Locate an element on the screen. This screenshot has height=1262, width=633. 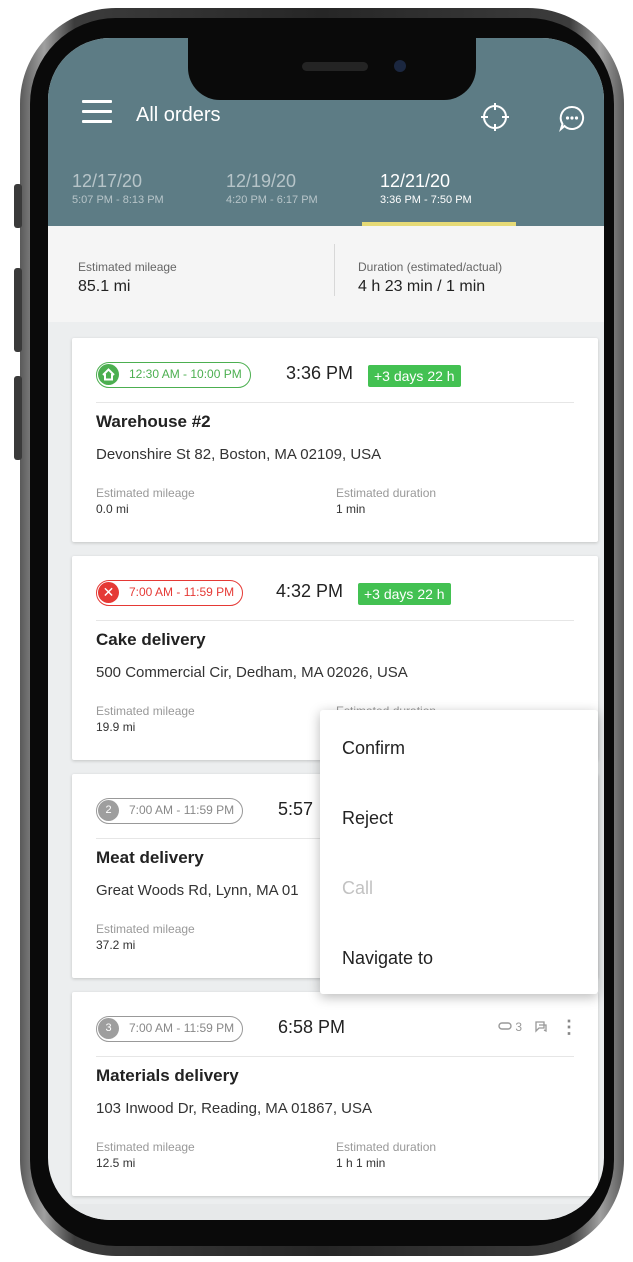
attachments-count: 3 is located at coordinates (518, 1027).